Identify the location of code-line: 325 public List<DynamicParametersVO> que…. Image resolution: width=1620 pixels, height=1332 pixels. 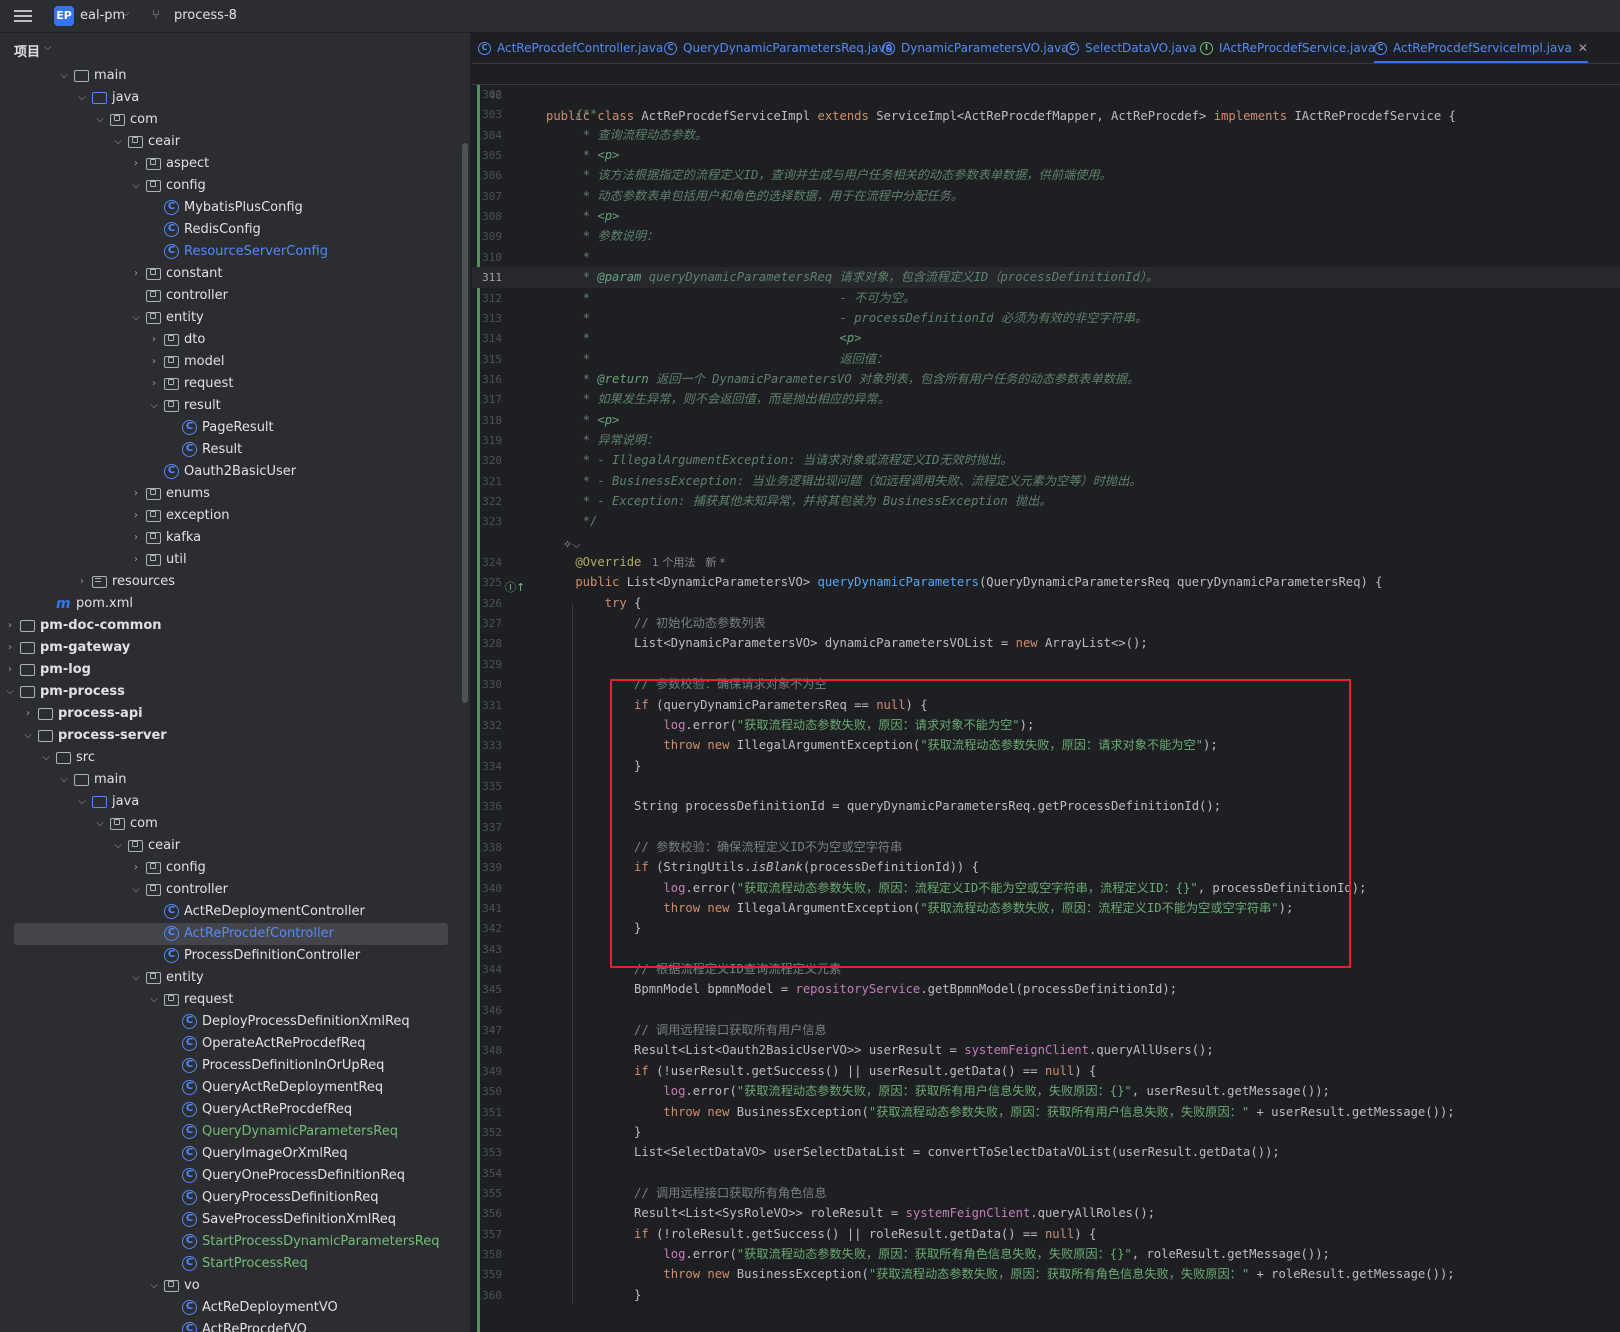
(1046, 582).